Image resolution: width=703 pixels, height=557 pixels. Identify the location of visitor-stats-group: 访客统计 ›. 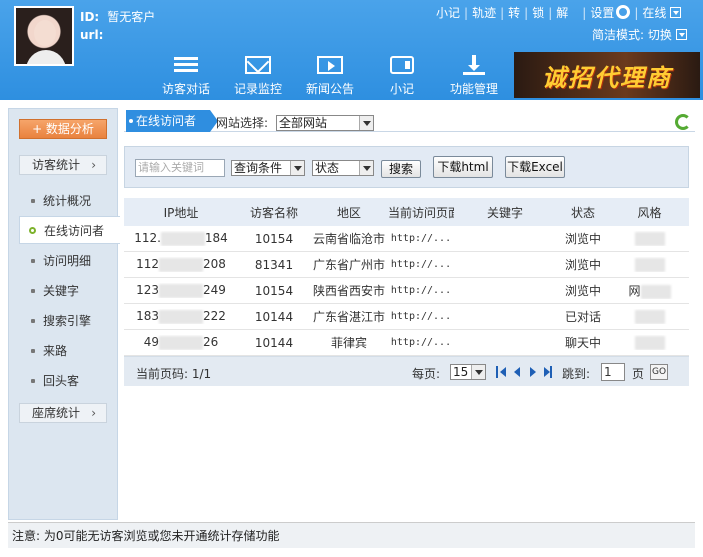
(63, 165).